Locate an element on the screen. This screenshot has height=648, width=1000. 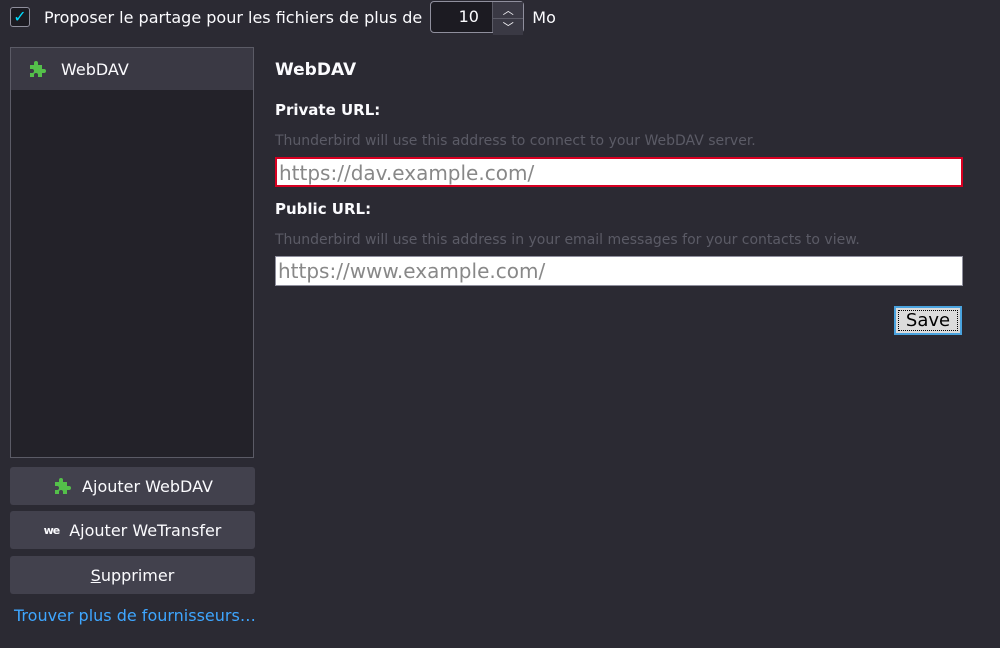
add-wetransfer-button: we Ajouter WeTransfer is located at coordinates (132, 530).